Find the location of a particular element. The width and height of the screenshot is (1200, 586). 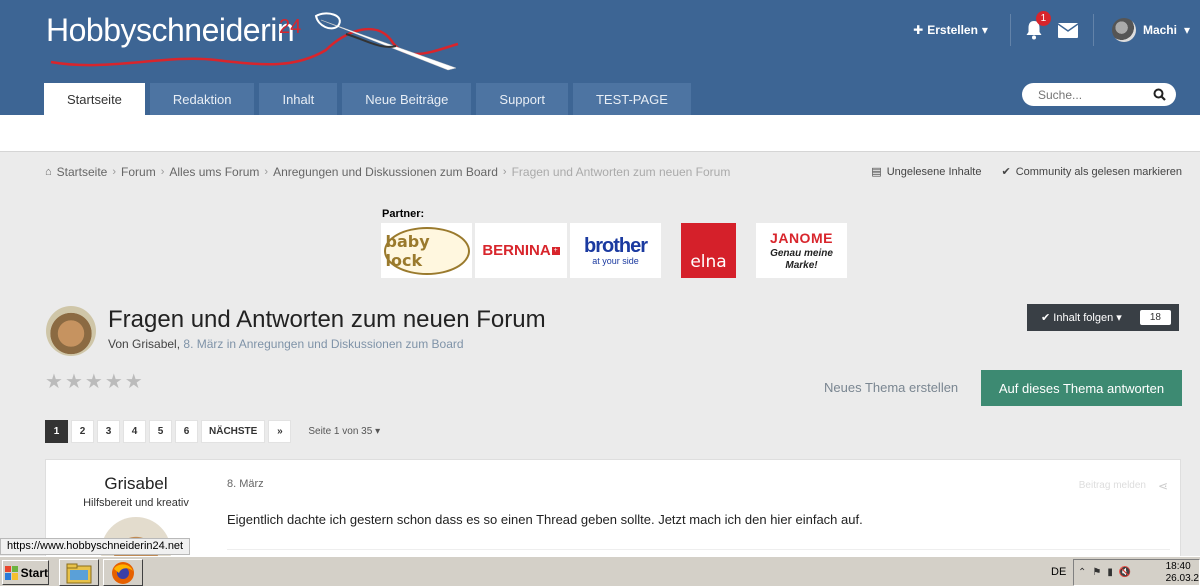

brother-tagline: at your side is located at coordinates (615, 260).